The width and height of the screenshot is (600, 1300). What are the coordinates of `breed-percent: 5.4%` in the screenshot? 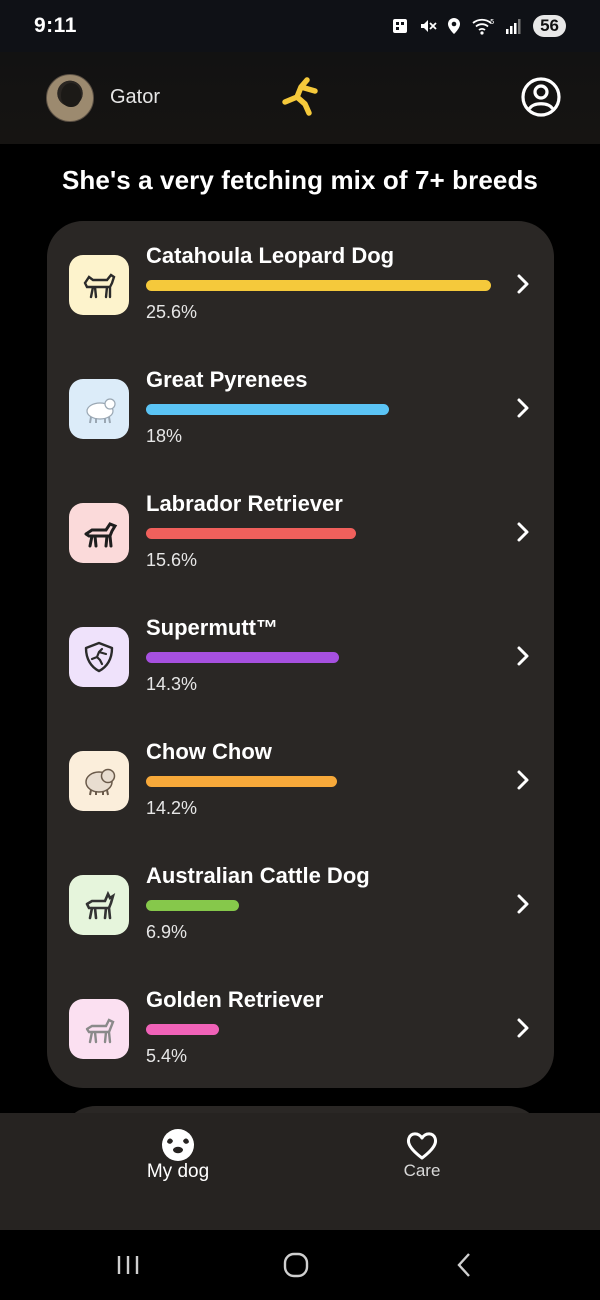 It's located at (167, 1056).